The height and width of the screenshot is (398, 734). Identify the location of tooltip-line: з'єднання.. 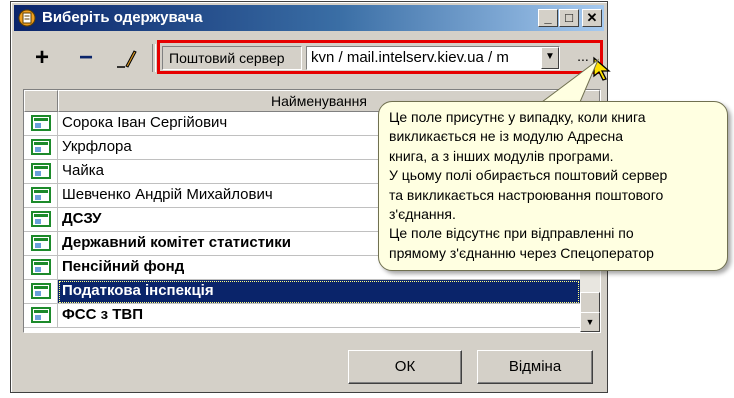
(422, 214).